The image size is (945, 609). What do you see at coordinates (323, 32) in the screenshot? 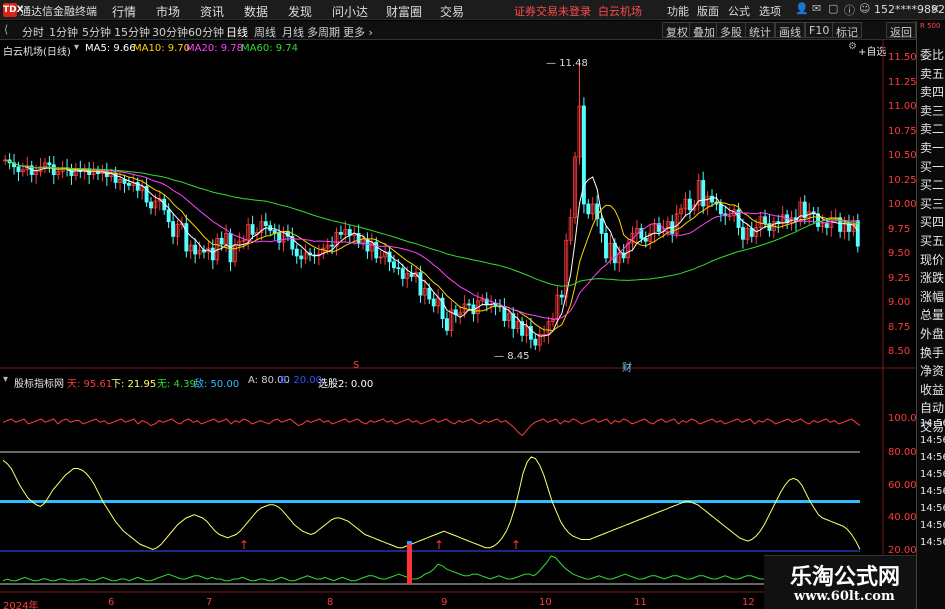
I see `period-multi: 多周期` at bounding box center [323, 32].